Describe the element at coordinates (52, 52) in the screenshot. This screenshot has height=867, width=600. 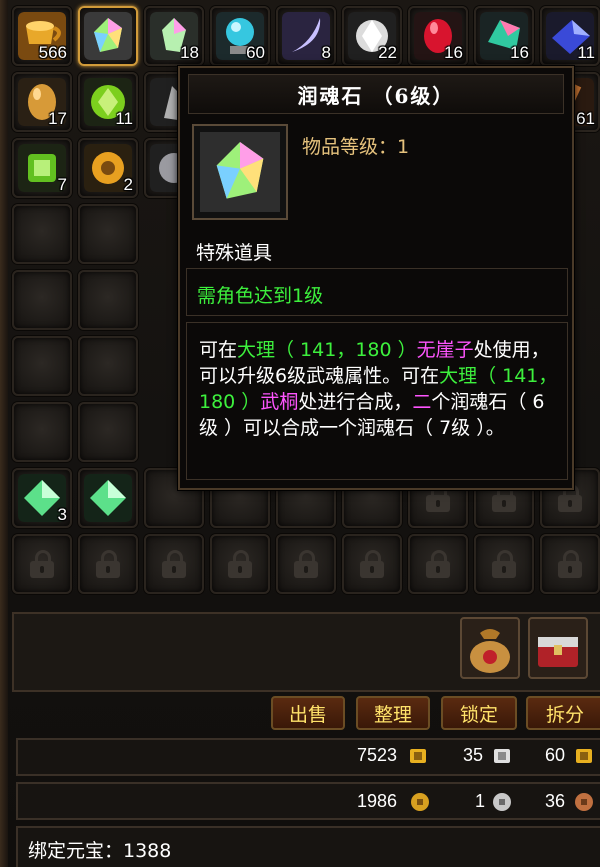
I see `item-quantity: 566` at that location.